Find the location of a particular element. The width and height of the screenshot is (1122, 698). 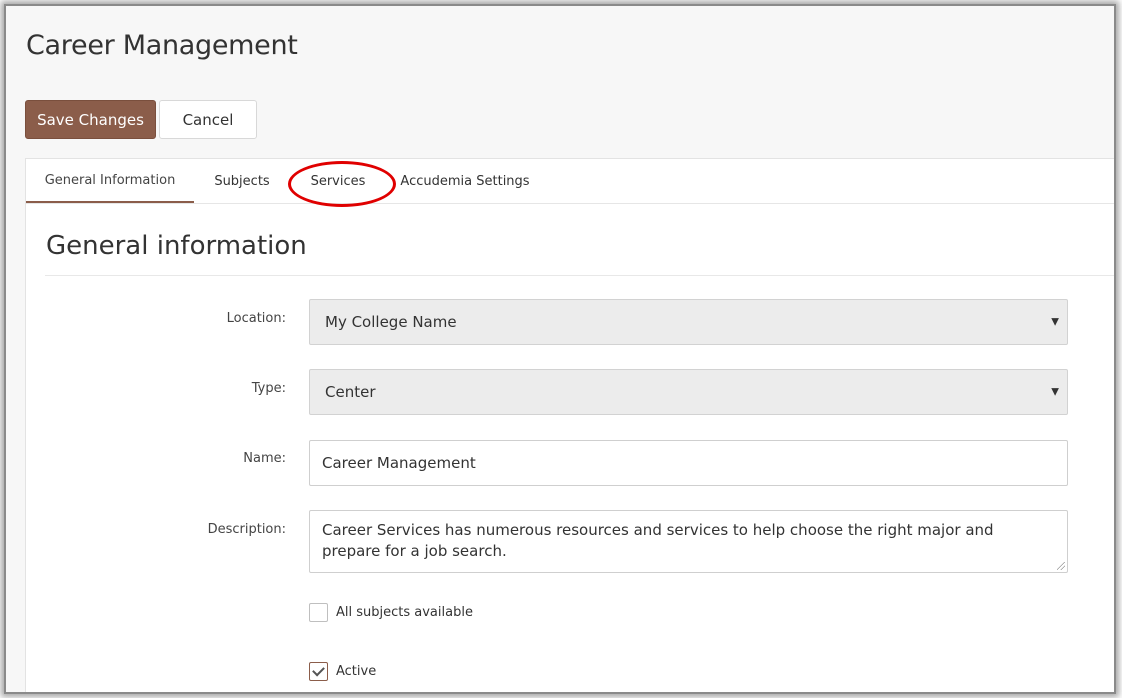

tab-subjects: Subjects is located at coordinates (242, 181).